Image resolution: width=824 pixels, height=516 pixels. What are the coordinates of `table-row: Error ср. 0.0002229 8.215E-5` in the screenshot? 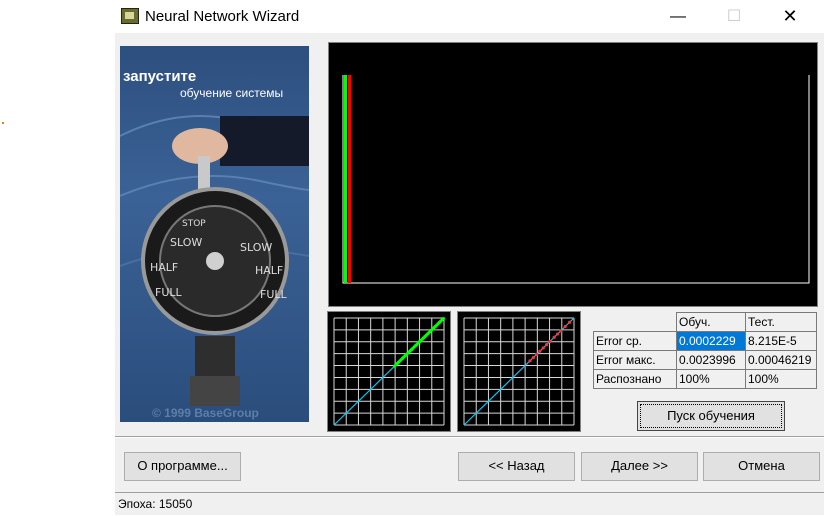 It's located at (705, 341).